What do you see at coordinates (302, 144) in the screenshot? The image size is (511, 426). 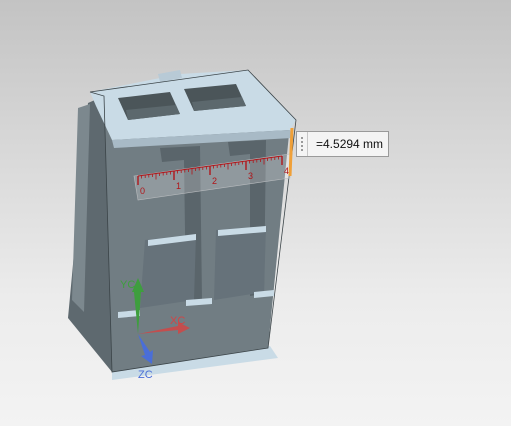 I see `drag-handle-icon` at bounding box center [302, 144].